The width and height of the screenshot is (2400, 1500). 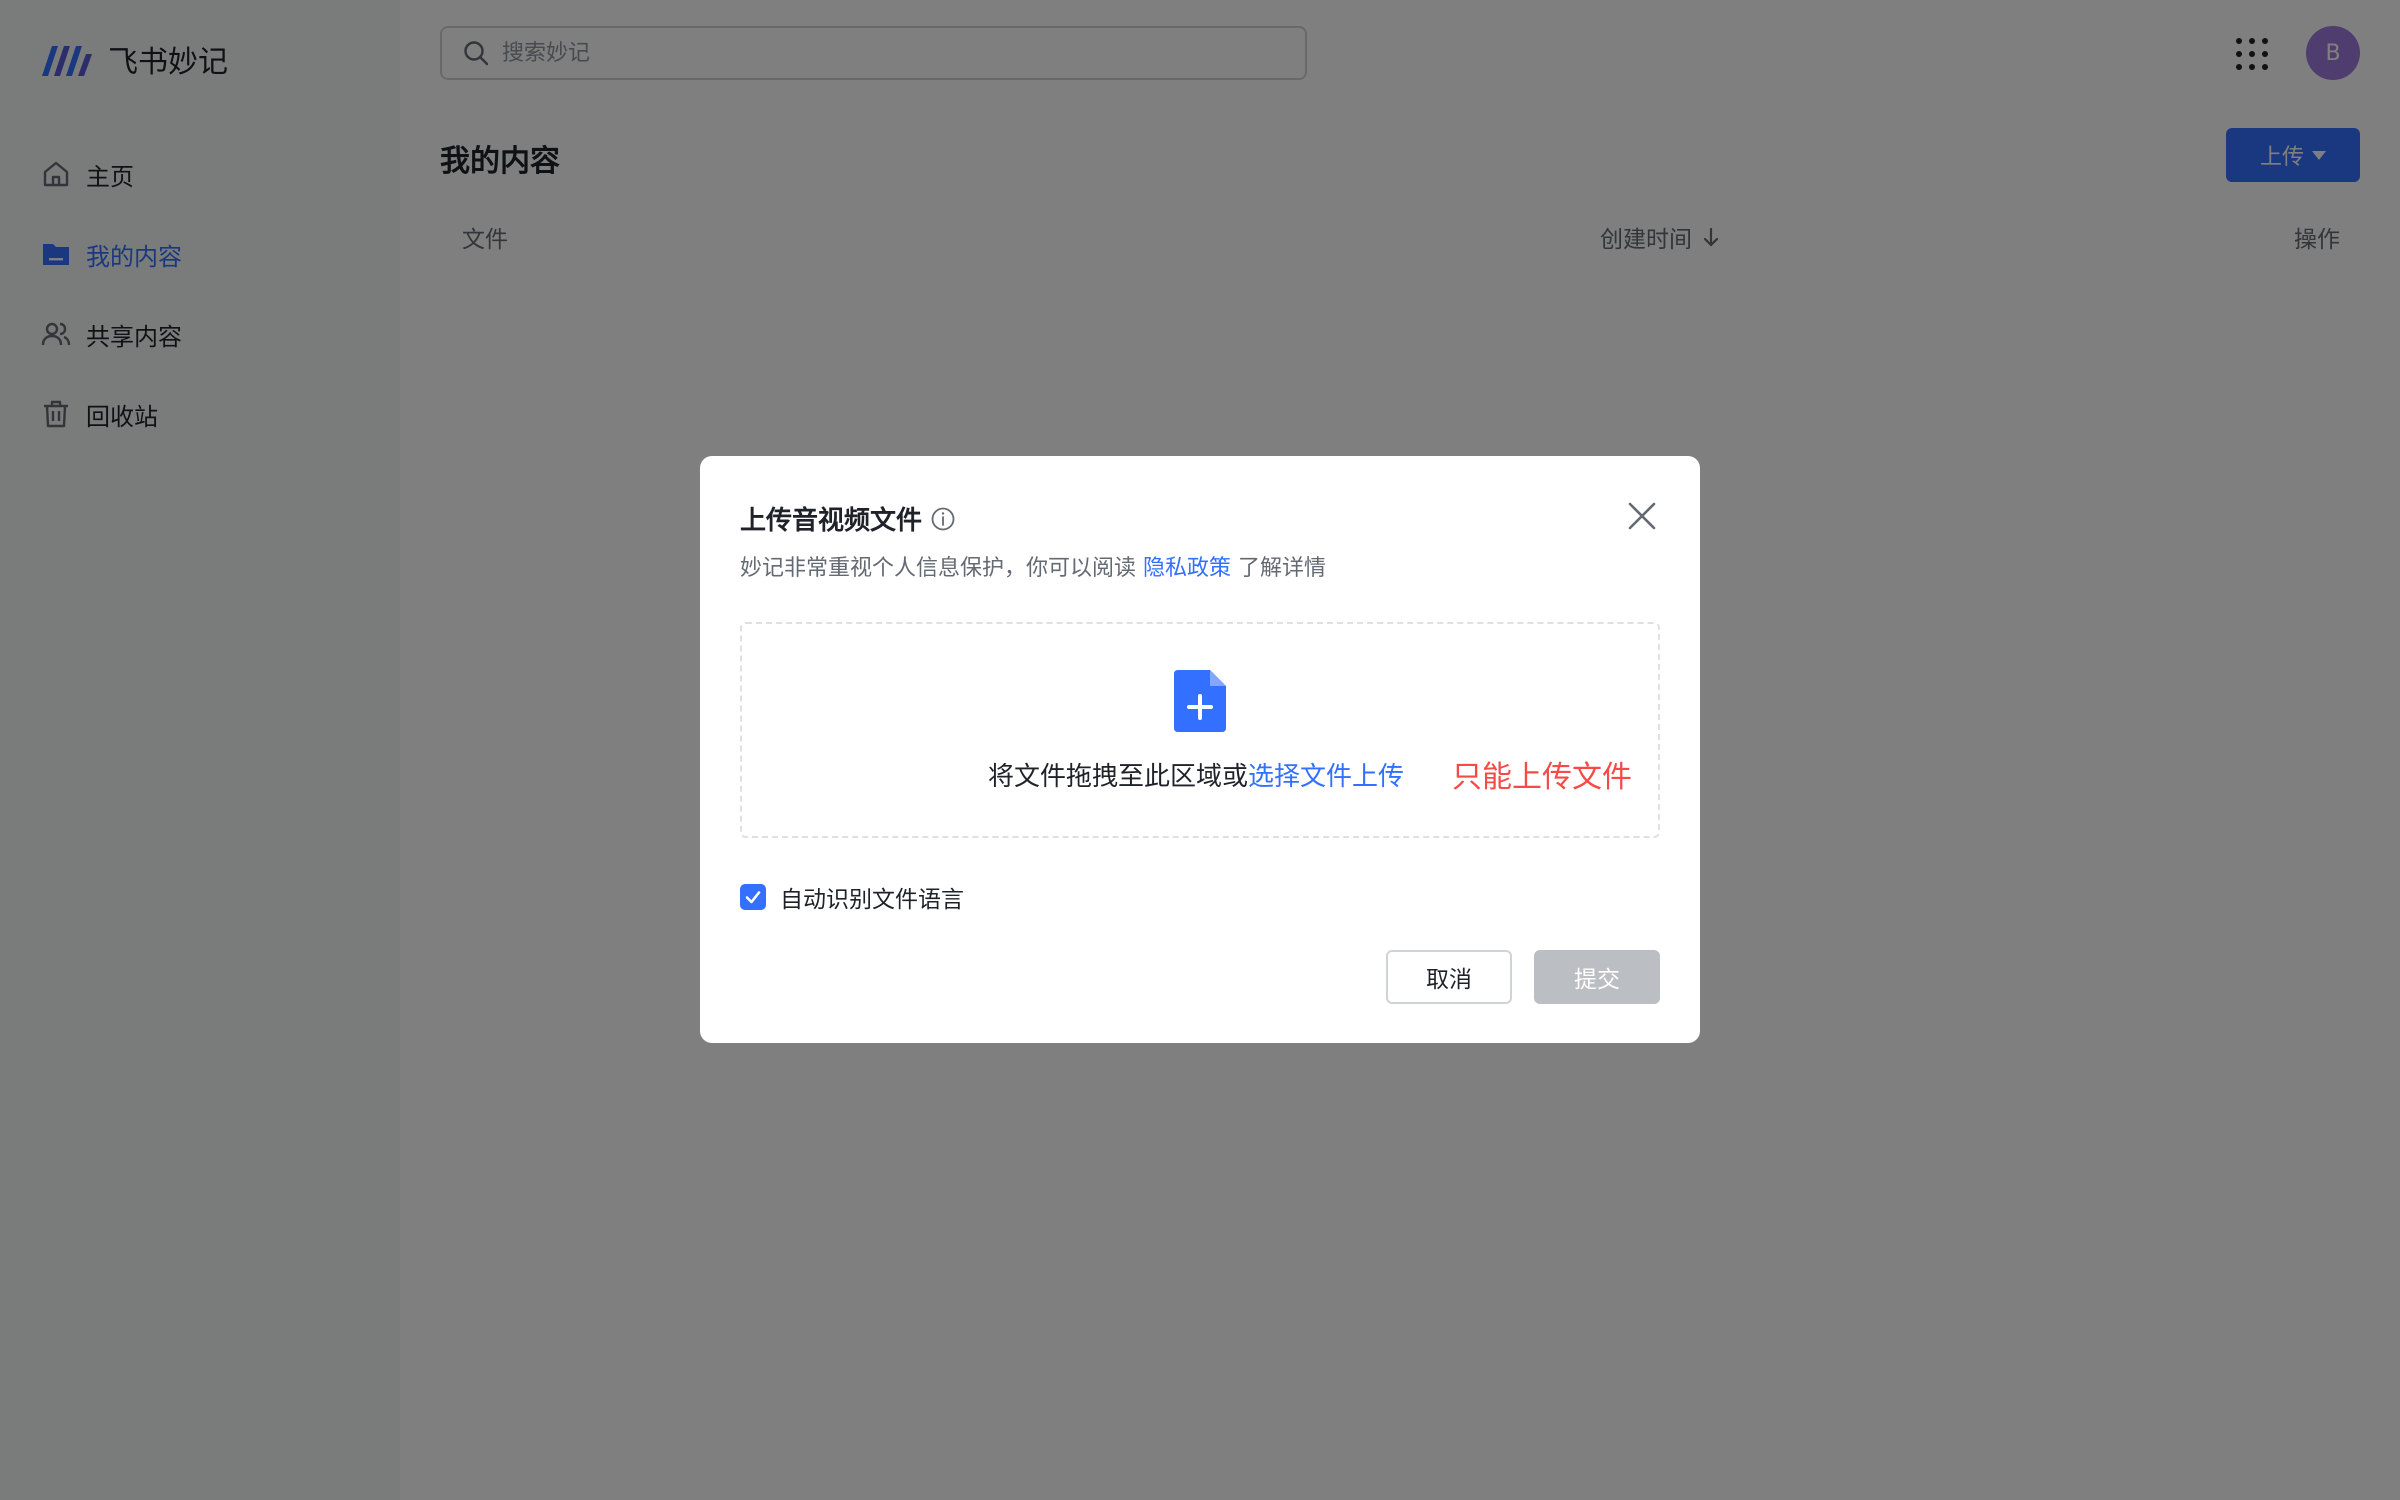 I want to click on modal-title-text: 上传音视频文件, so click(x=831, y=521).